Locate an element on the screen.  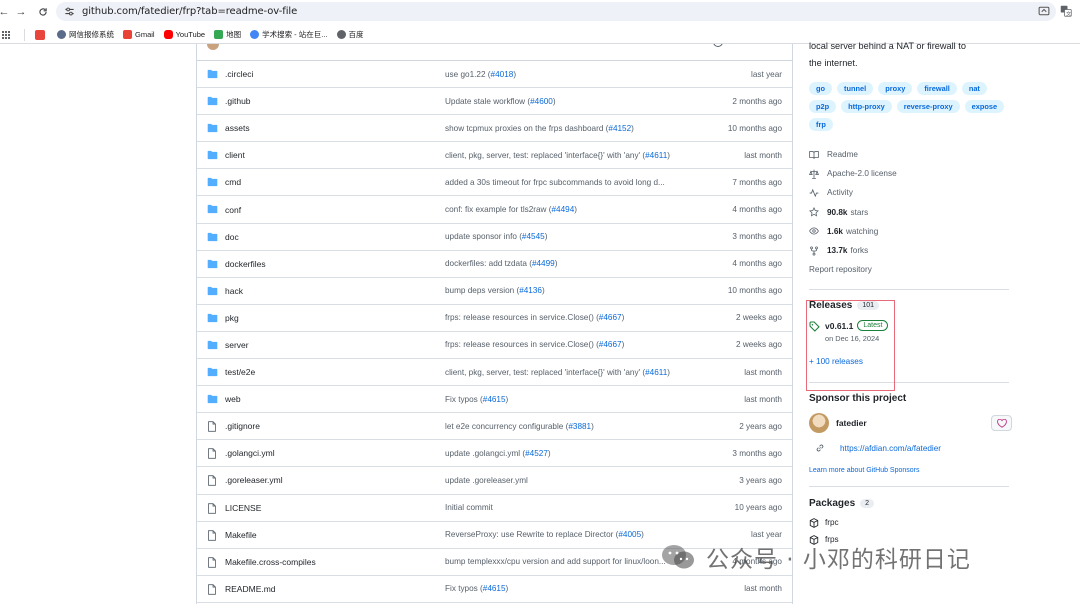
file-name: dockerfiles is located at coordinates (245, 264).